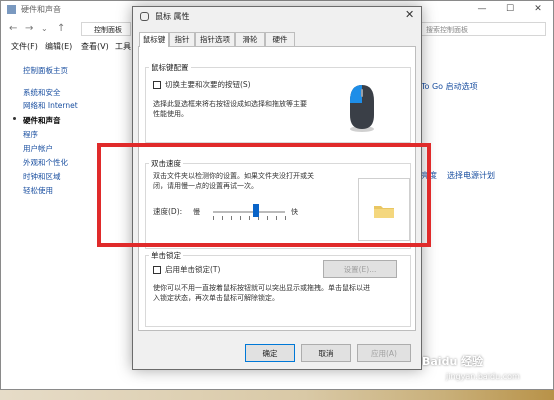  Describe the element at coordinates (154, 39) in the screenshot. I see `tab-buttons: 鼠标键` at that location.